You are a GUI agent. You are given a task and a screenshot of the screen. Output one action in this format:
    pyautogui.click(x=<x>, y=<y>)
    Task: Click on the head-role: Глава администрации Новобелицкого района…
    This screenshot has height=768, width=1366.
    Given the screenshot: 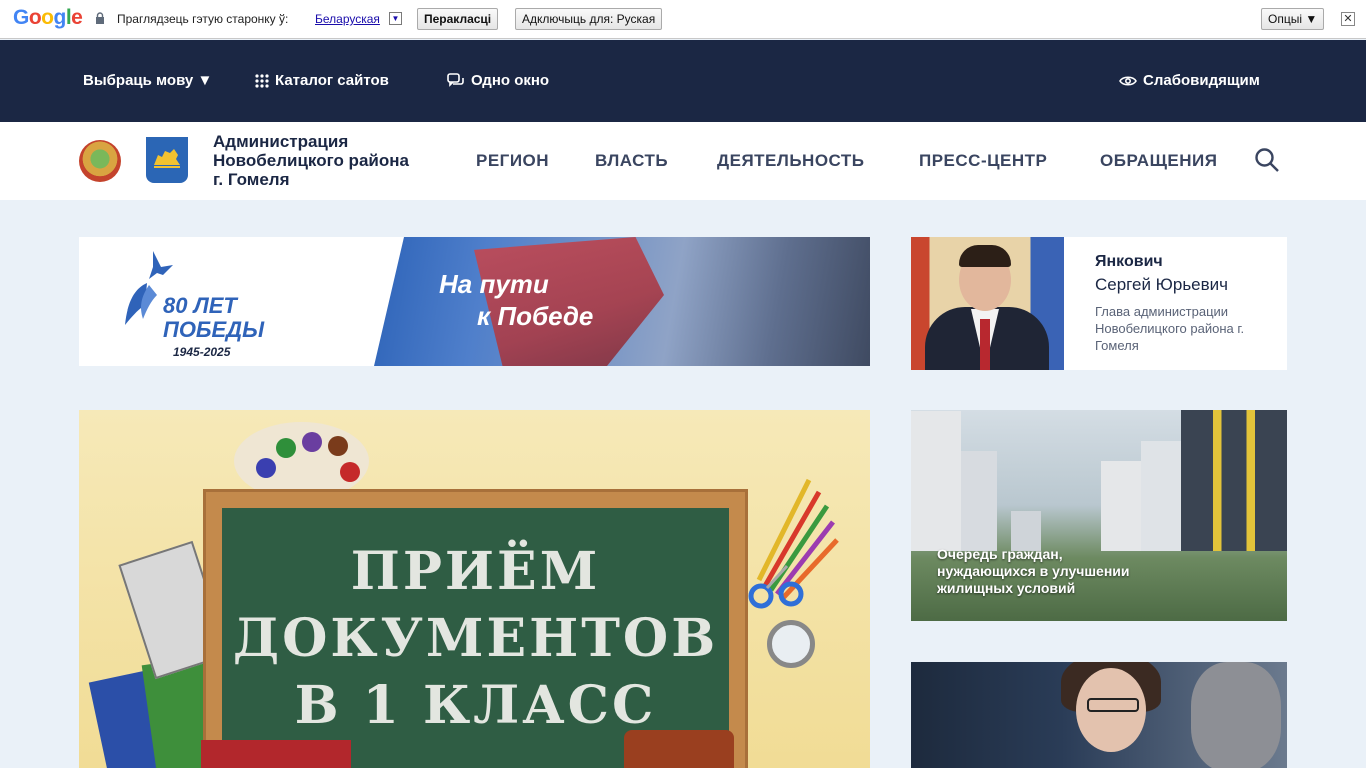 What is the action you would take?
    pyautogui.click(x=1170, y=328)
    